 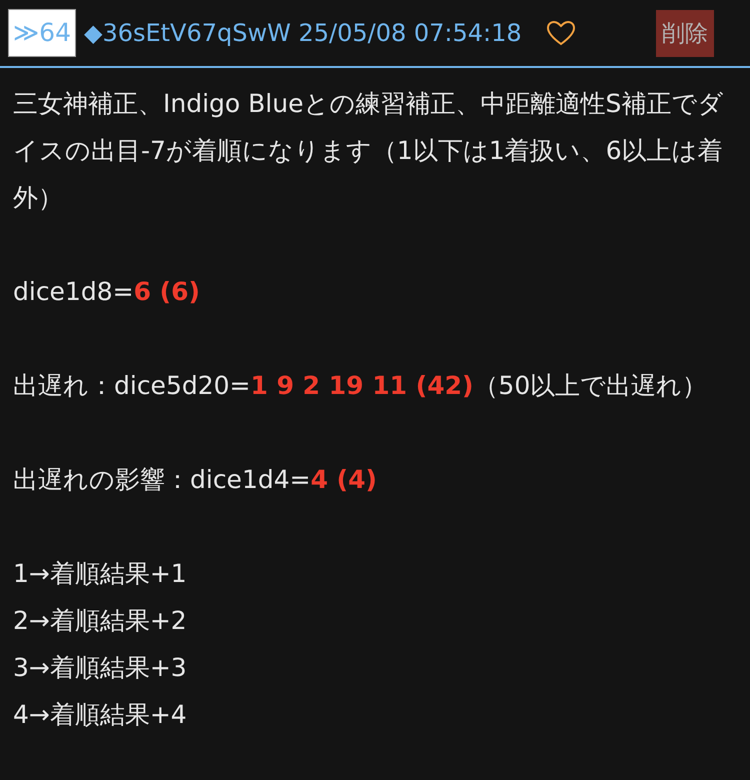 I want to click on heart-icon, so click(x=561, y=33).